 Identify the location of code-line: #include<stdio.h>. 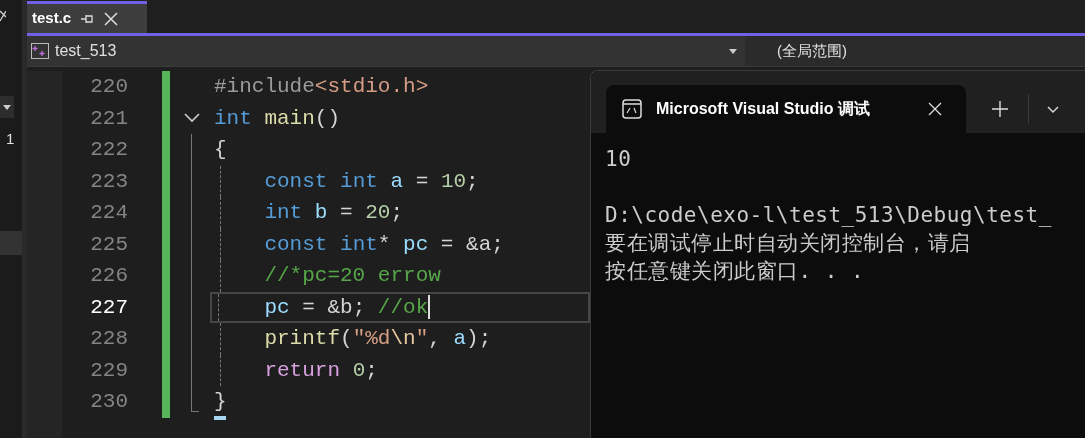
(321, 87).